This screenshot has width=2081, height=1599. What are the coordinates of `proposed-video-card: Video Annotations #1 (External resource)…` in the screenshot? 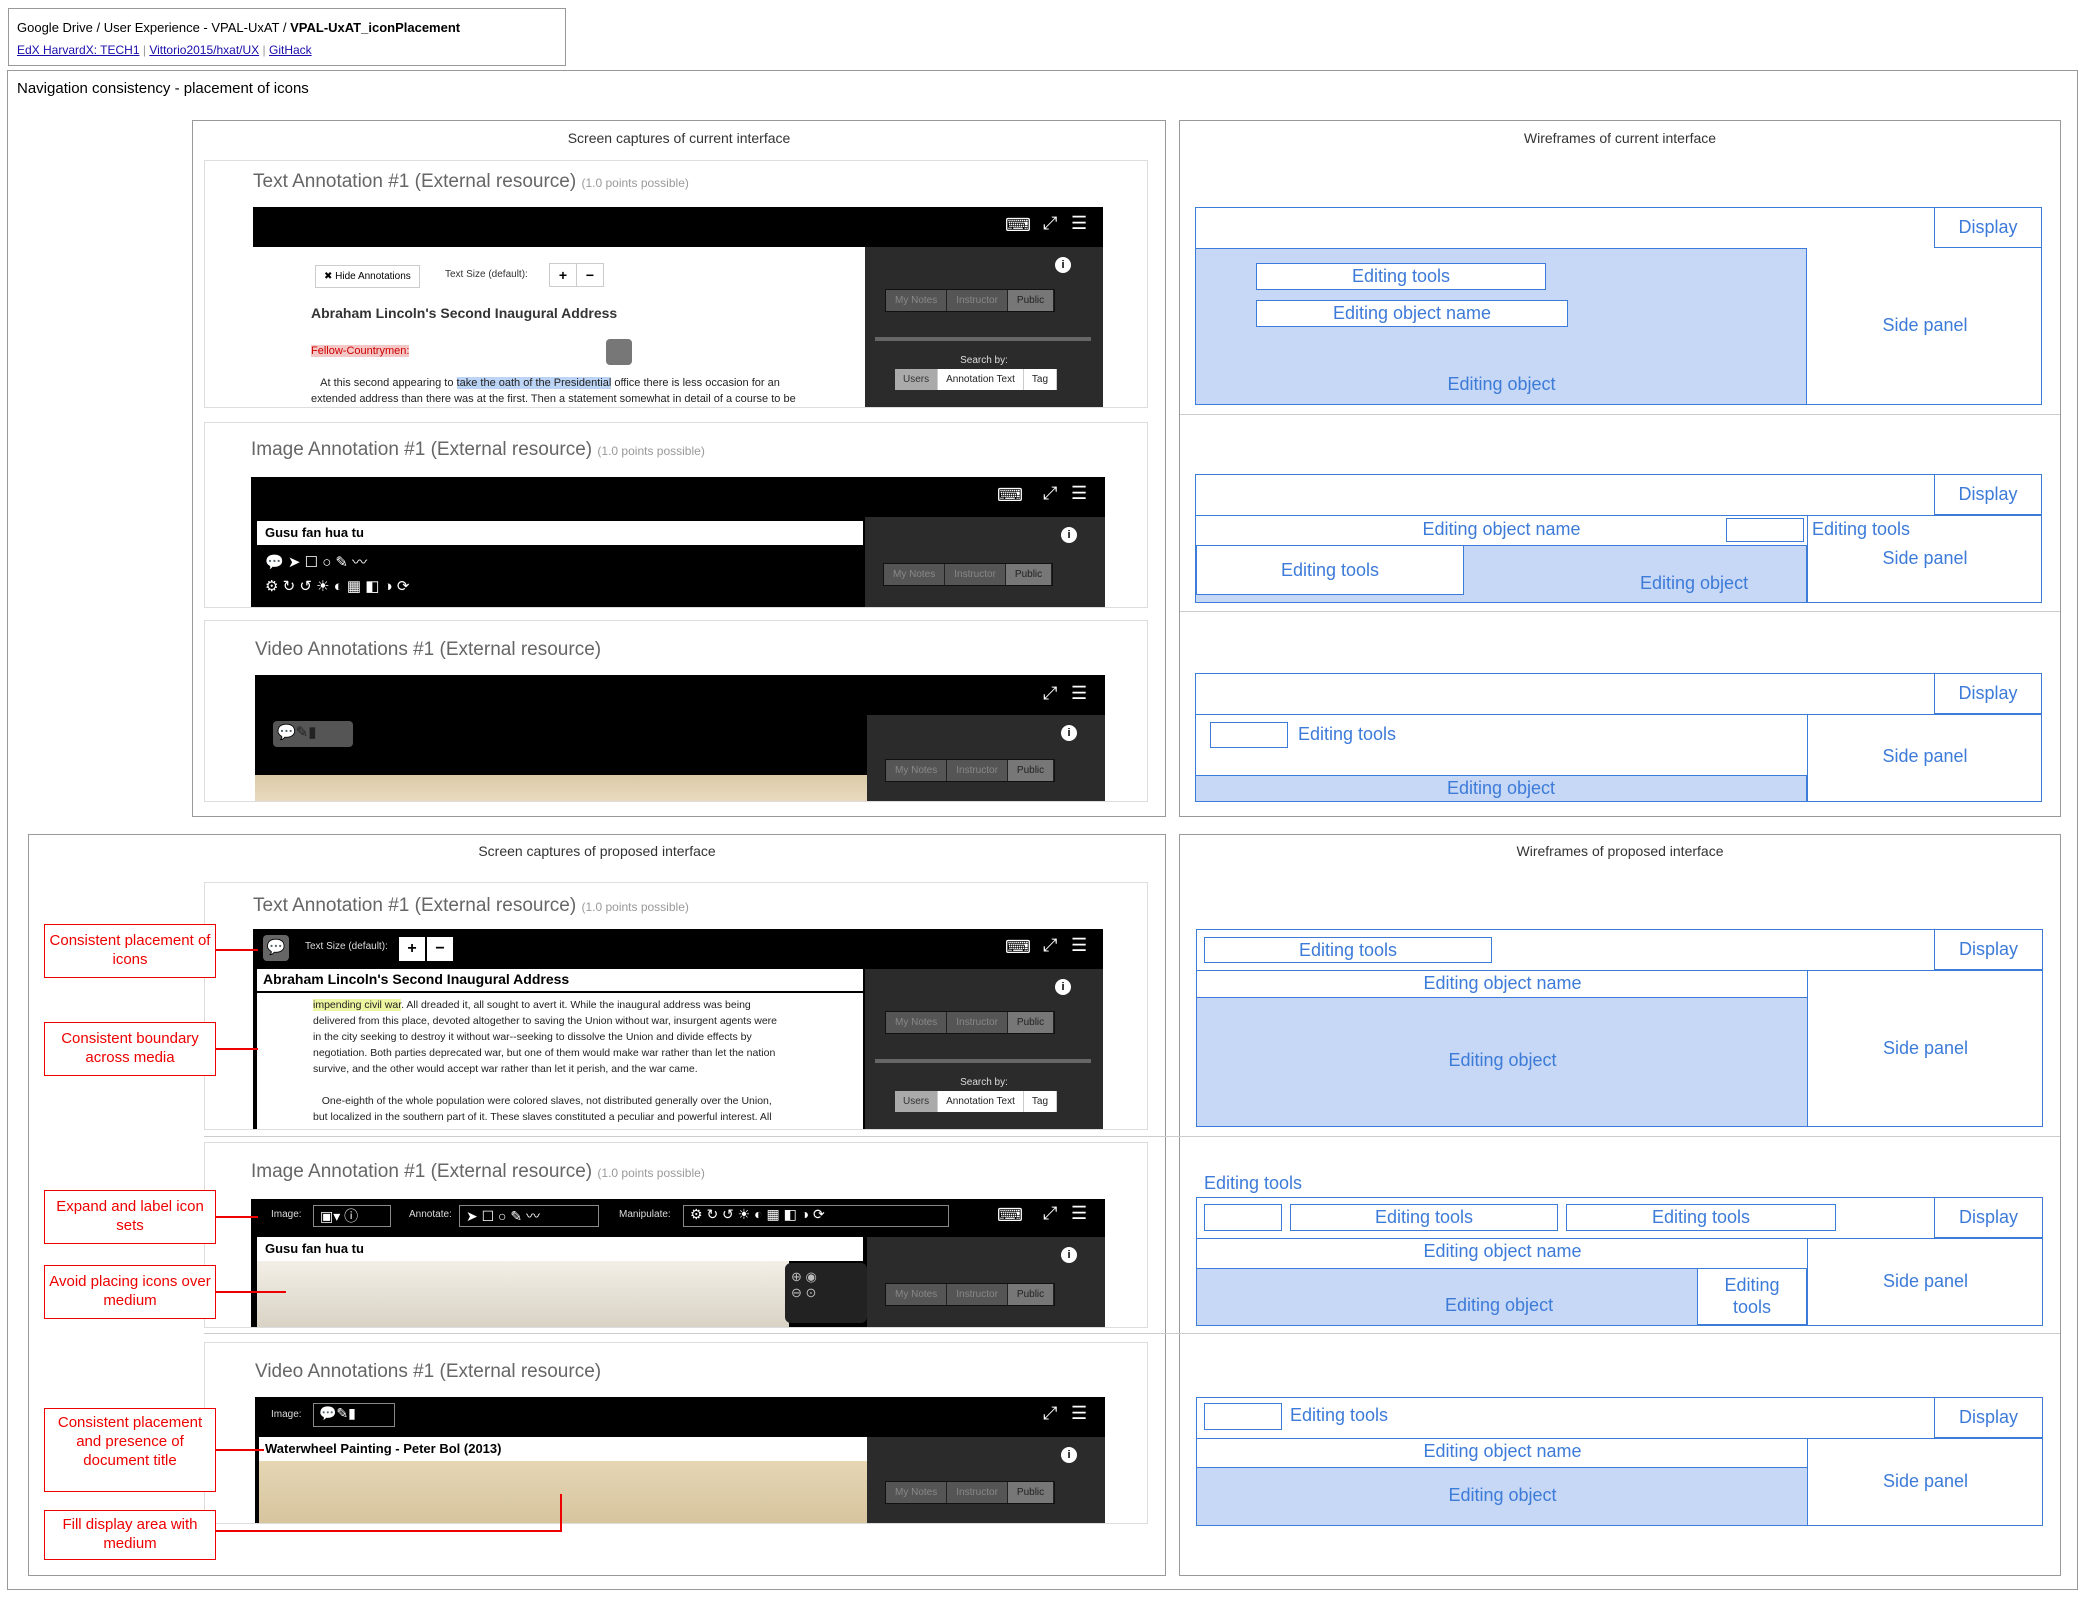 It's located at (676, 1433).